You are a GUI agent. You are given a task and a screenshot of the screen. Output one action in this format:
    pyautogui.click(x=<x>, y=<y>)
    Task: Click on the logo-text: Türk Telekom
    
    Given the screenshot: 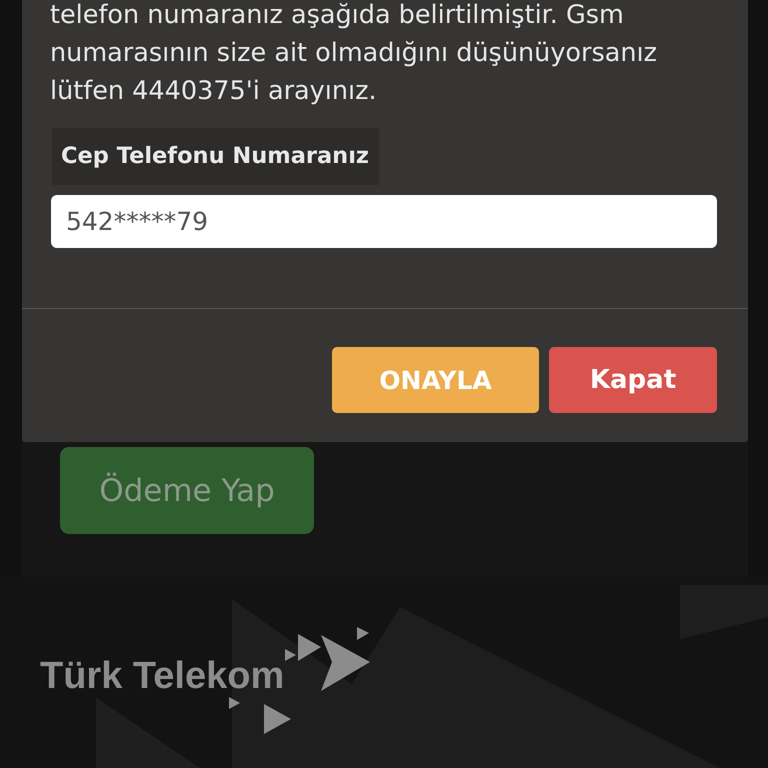 What is the action you would take?
    pyautogui.click(x=162, y=676)
    